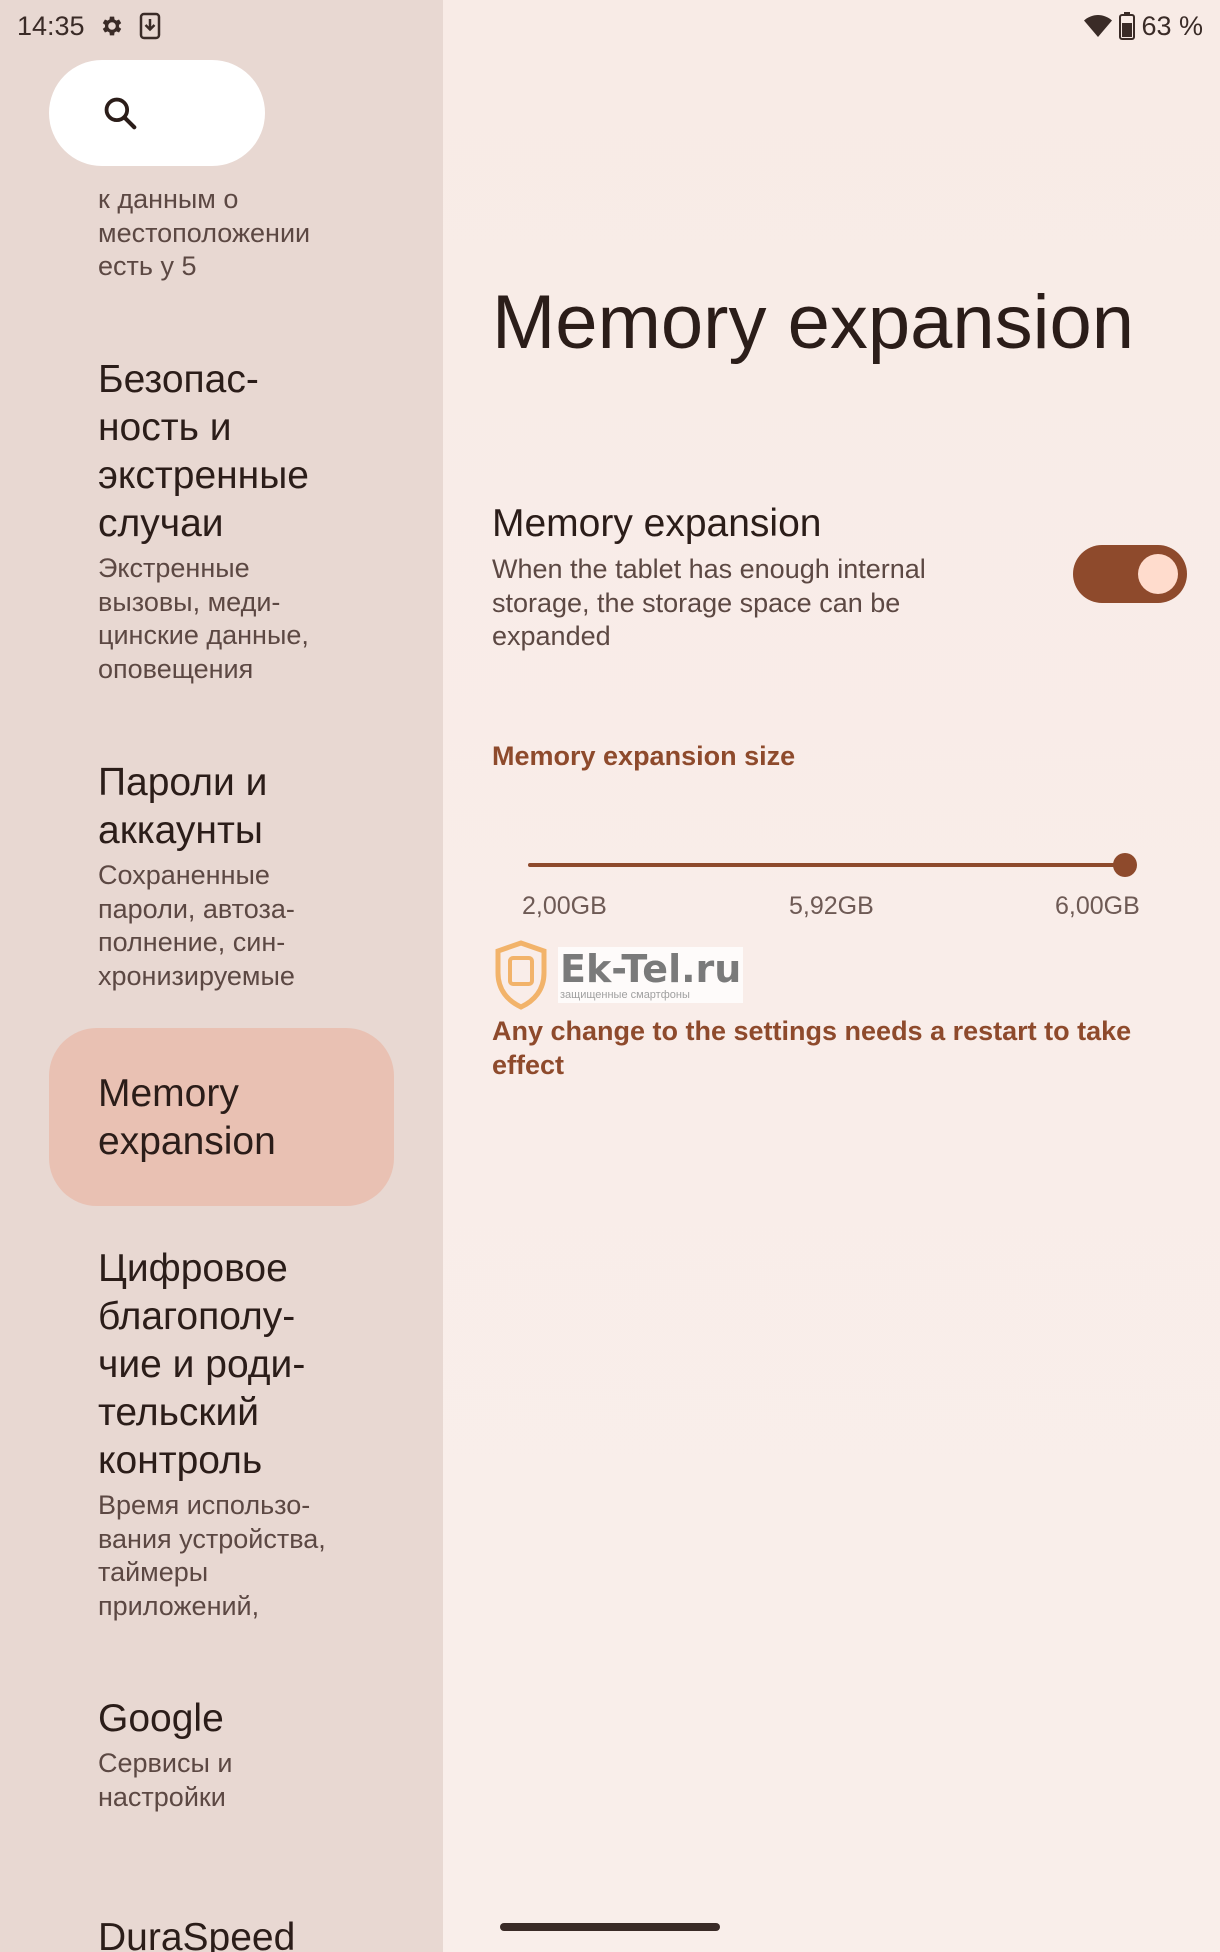  What do you see at coordinates (1098, 26) in the screenshot?
I see `wifi-icon` at bounding box center [1098, 26].